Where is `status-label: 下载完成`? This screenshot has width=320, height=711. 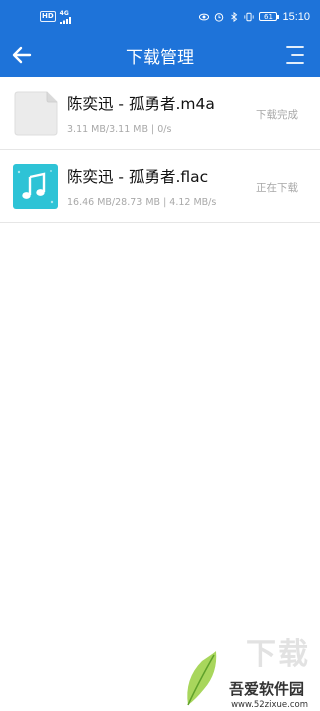 status-label: 下载完成 is located at coordinates (277, 115).